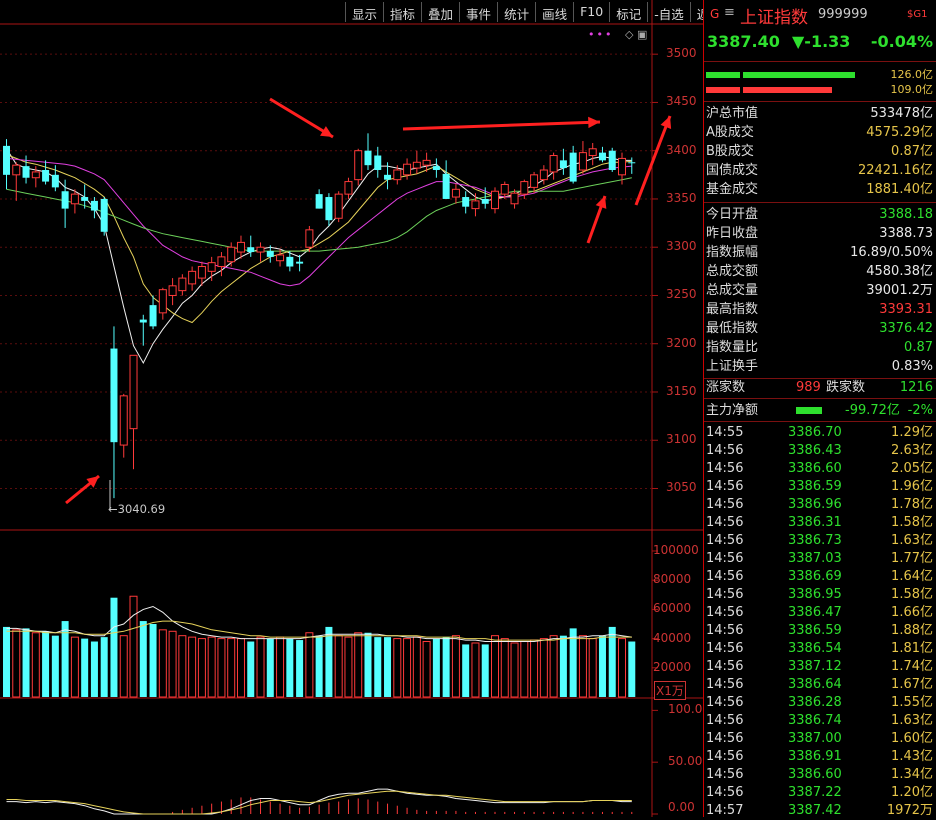  I want to click on toolbar-button-5: 画线, so click(554, 12).